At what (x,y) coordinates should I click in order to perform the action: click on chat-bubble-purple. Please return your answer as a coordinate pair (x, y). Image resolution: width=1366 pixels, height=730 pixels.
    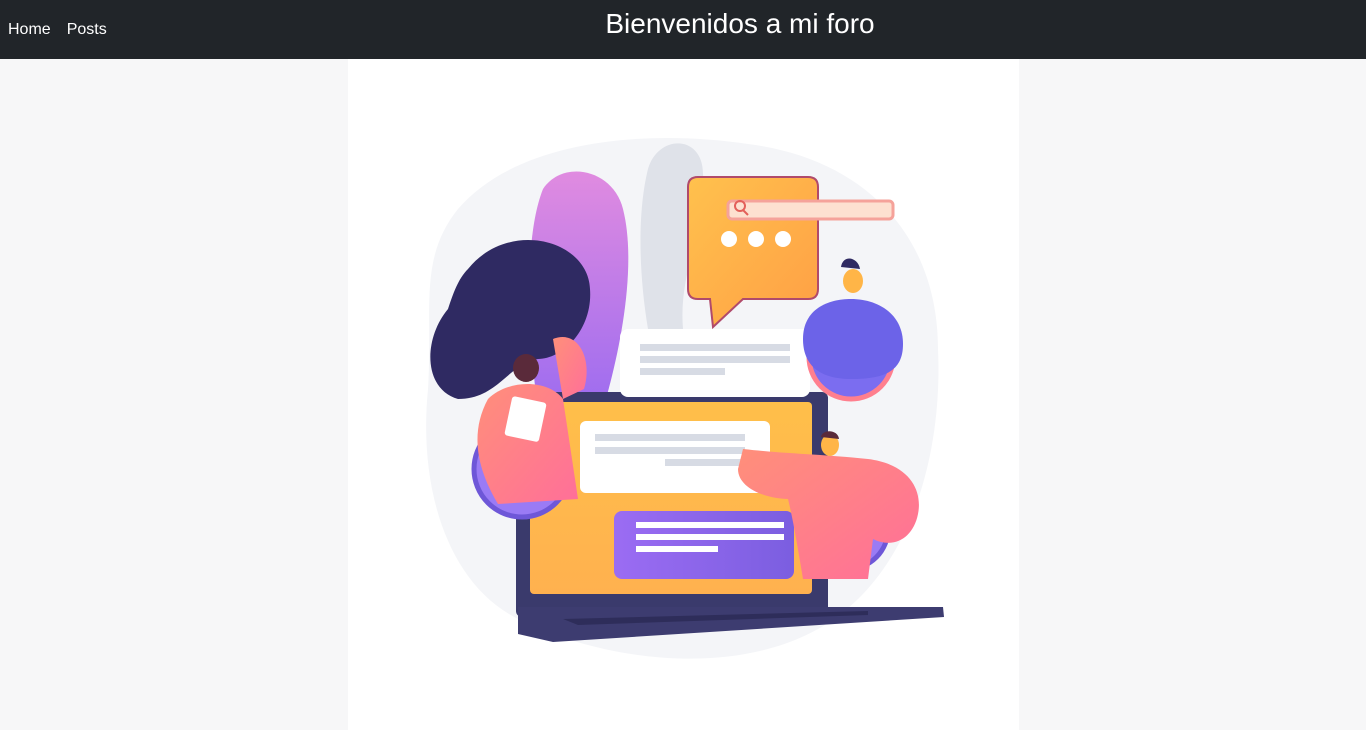
    Looking at the image, I should click on (704, 545).